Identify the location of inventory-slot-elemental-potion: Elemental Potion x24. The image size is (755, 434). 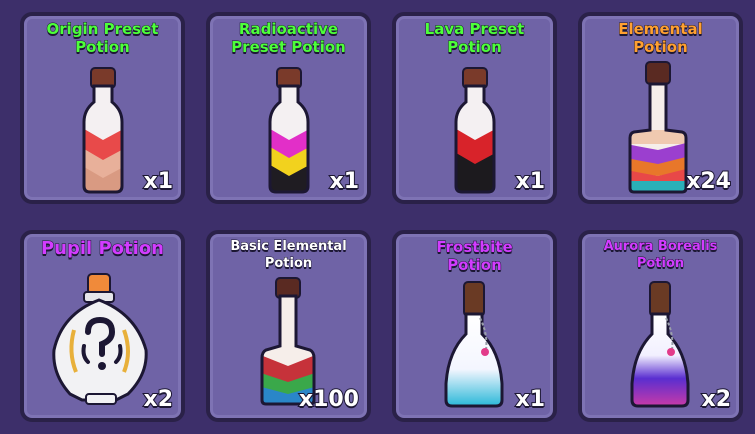
(660, 108).